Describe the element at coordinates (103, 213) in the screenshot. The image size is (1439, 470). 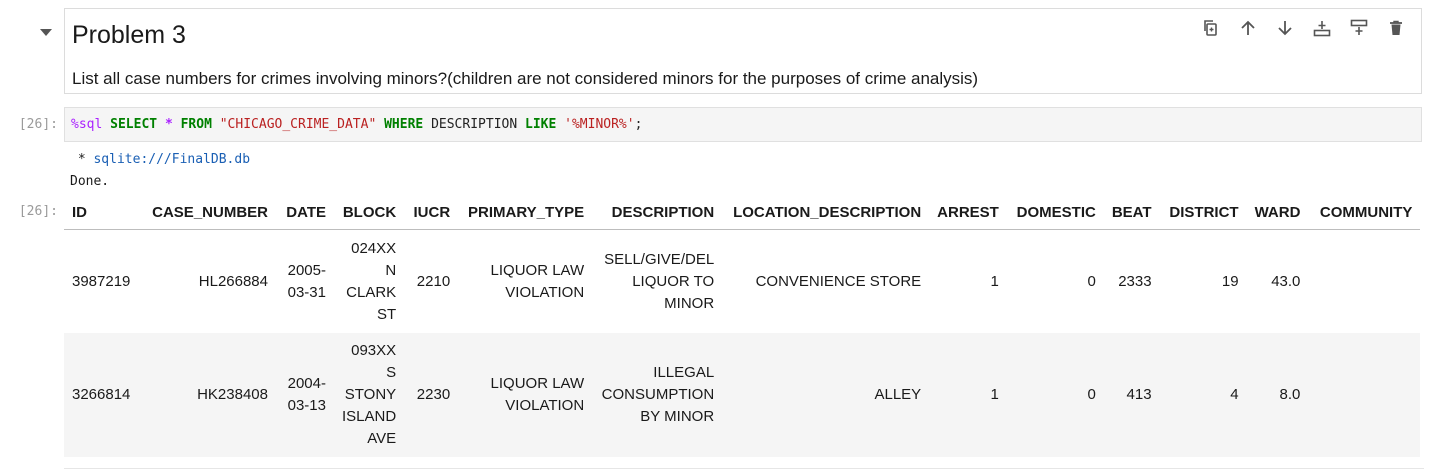
I see `col-header-id: ID` at that location.